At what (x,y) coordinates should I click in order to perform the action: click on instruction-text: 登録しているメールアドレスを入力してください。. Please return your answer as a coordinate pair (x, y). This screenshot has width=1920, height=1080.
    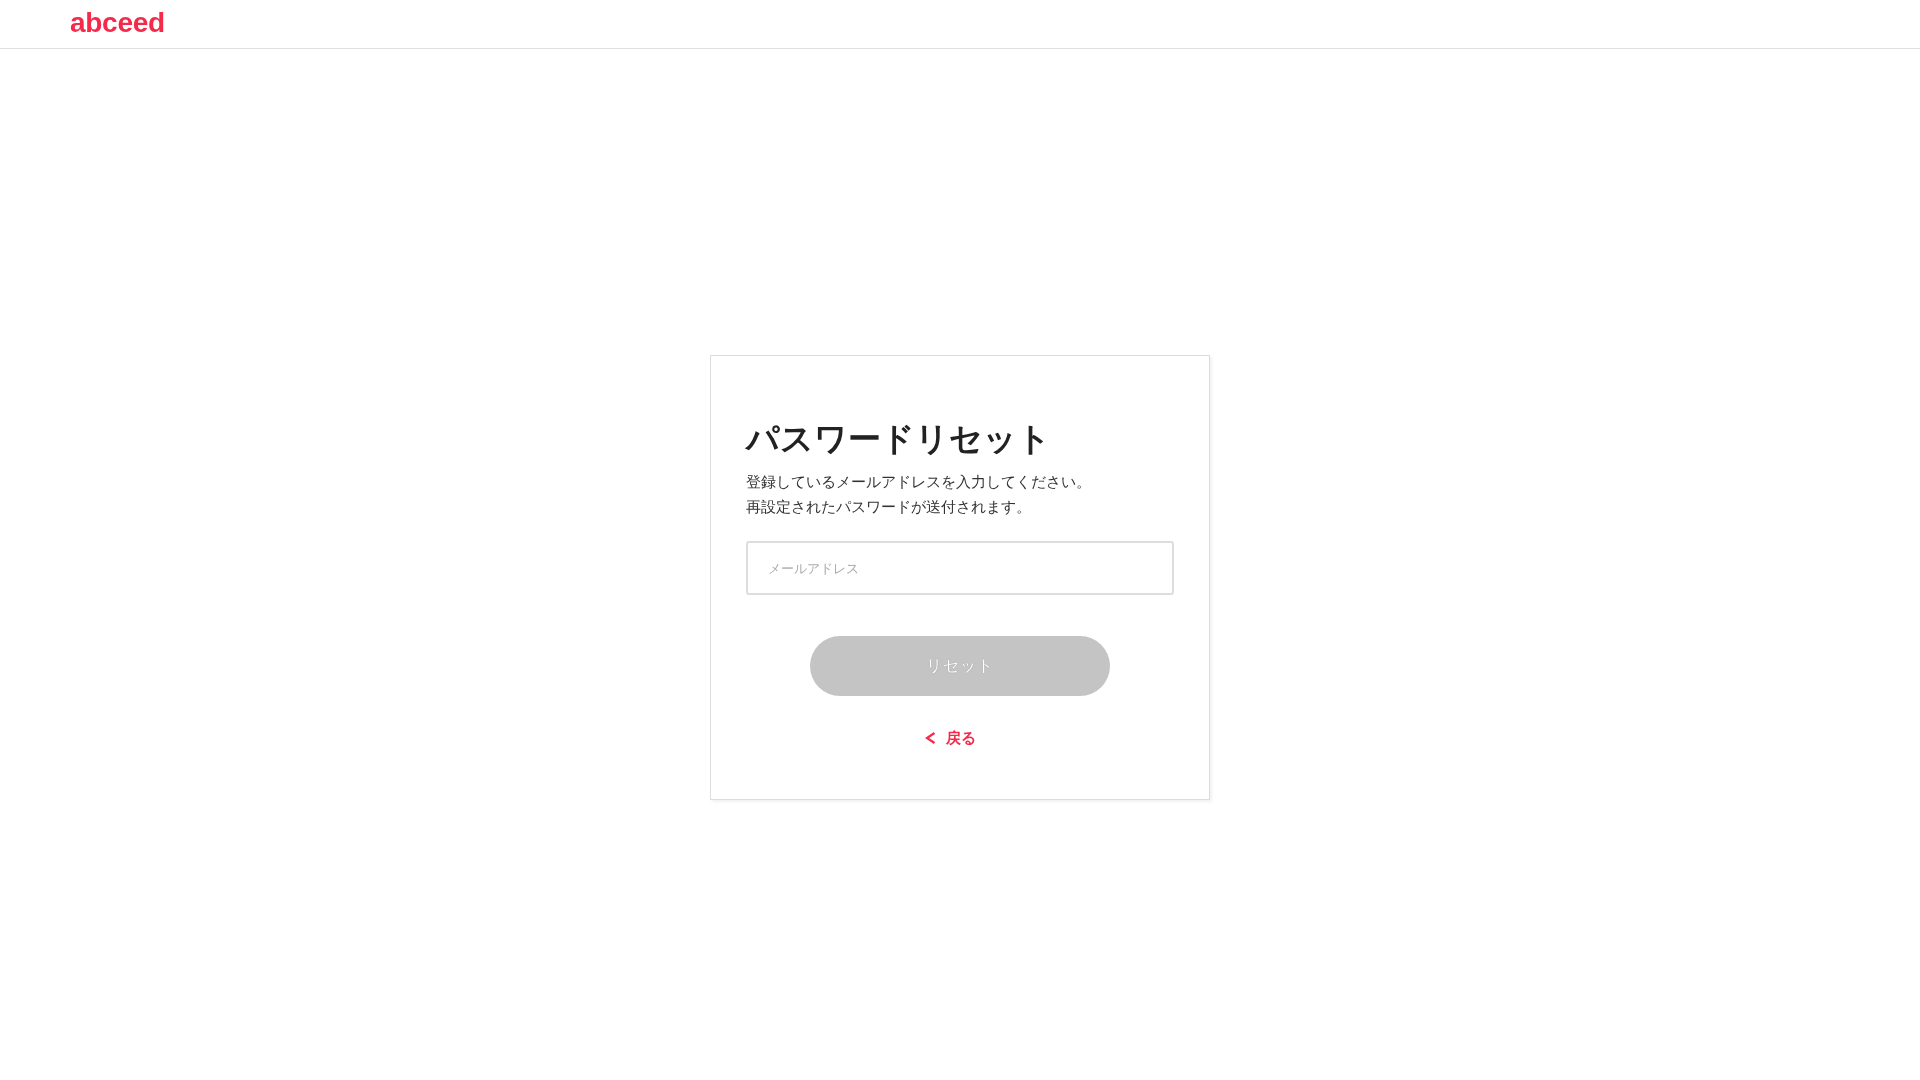
    Looking at the image, I should click on (918, 482).